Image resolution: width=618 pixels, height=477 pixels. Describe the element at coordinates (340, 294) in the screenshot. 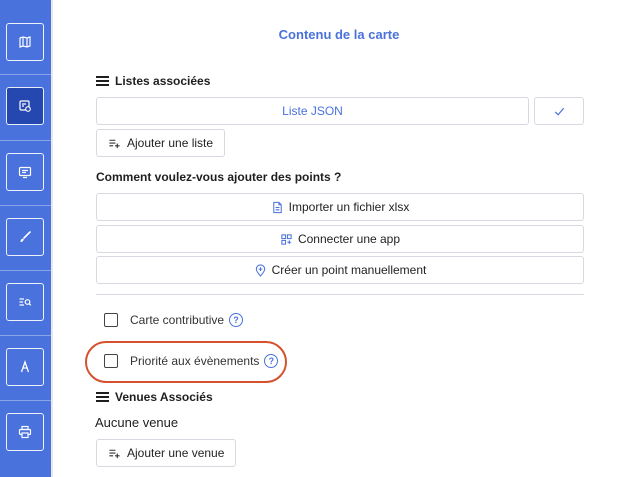

I see `section-divider` at that location.